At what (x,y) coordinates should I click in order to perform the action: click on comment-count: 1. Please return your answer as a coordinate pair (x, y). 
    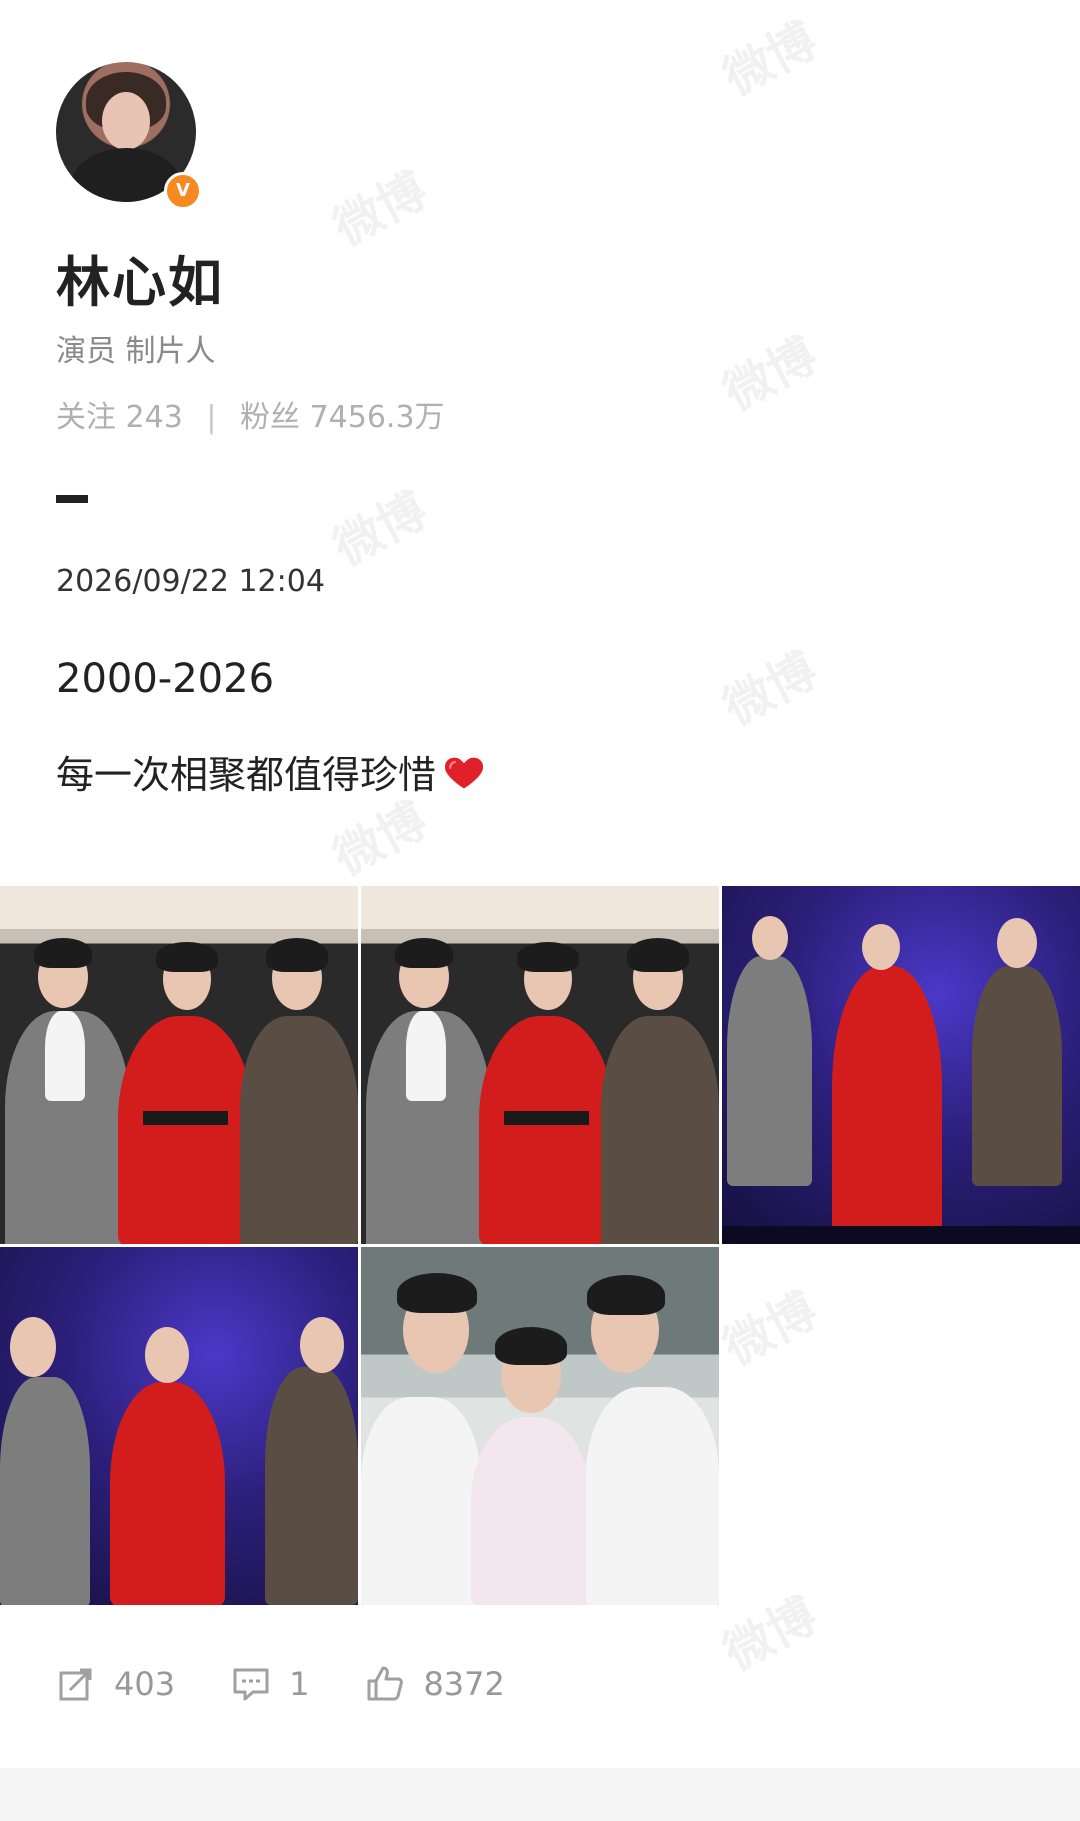
    Looking at the image, I should click on (299, 1684).